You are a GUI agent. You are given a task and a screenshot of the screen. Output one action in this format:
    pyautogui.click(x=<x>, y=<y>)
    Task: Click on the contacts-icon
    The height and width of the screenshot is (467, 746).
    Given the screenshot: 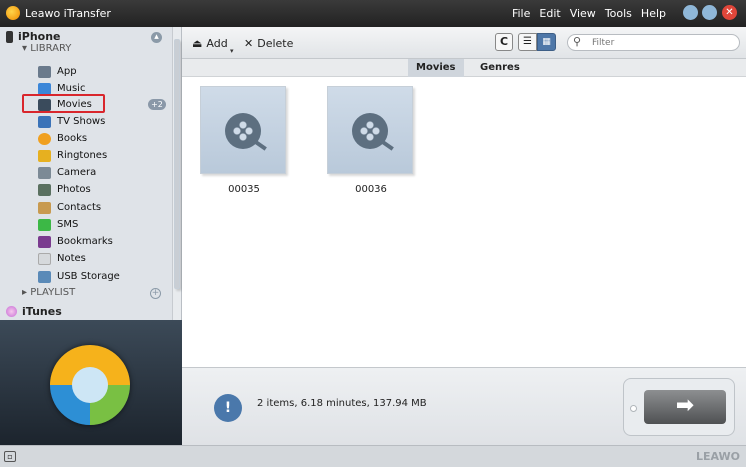 What is the action you would take?
    pyautogui.click(x=44, y=207)
    